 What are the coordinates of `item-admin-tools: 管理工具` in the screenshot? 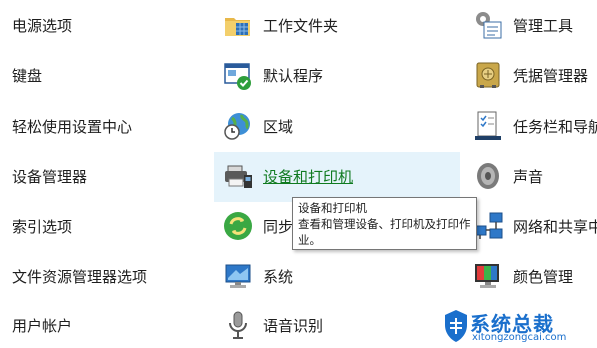 It's located at (530, 25).